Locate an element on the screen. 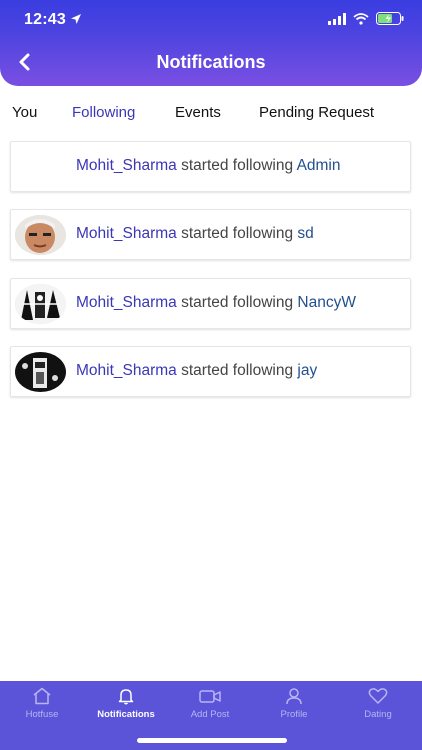 The height and width of the screenshot is (750, 422). nav-label: Add Post is located at coordinates (210, 714).